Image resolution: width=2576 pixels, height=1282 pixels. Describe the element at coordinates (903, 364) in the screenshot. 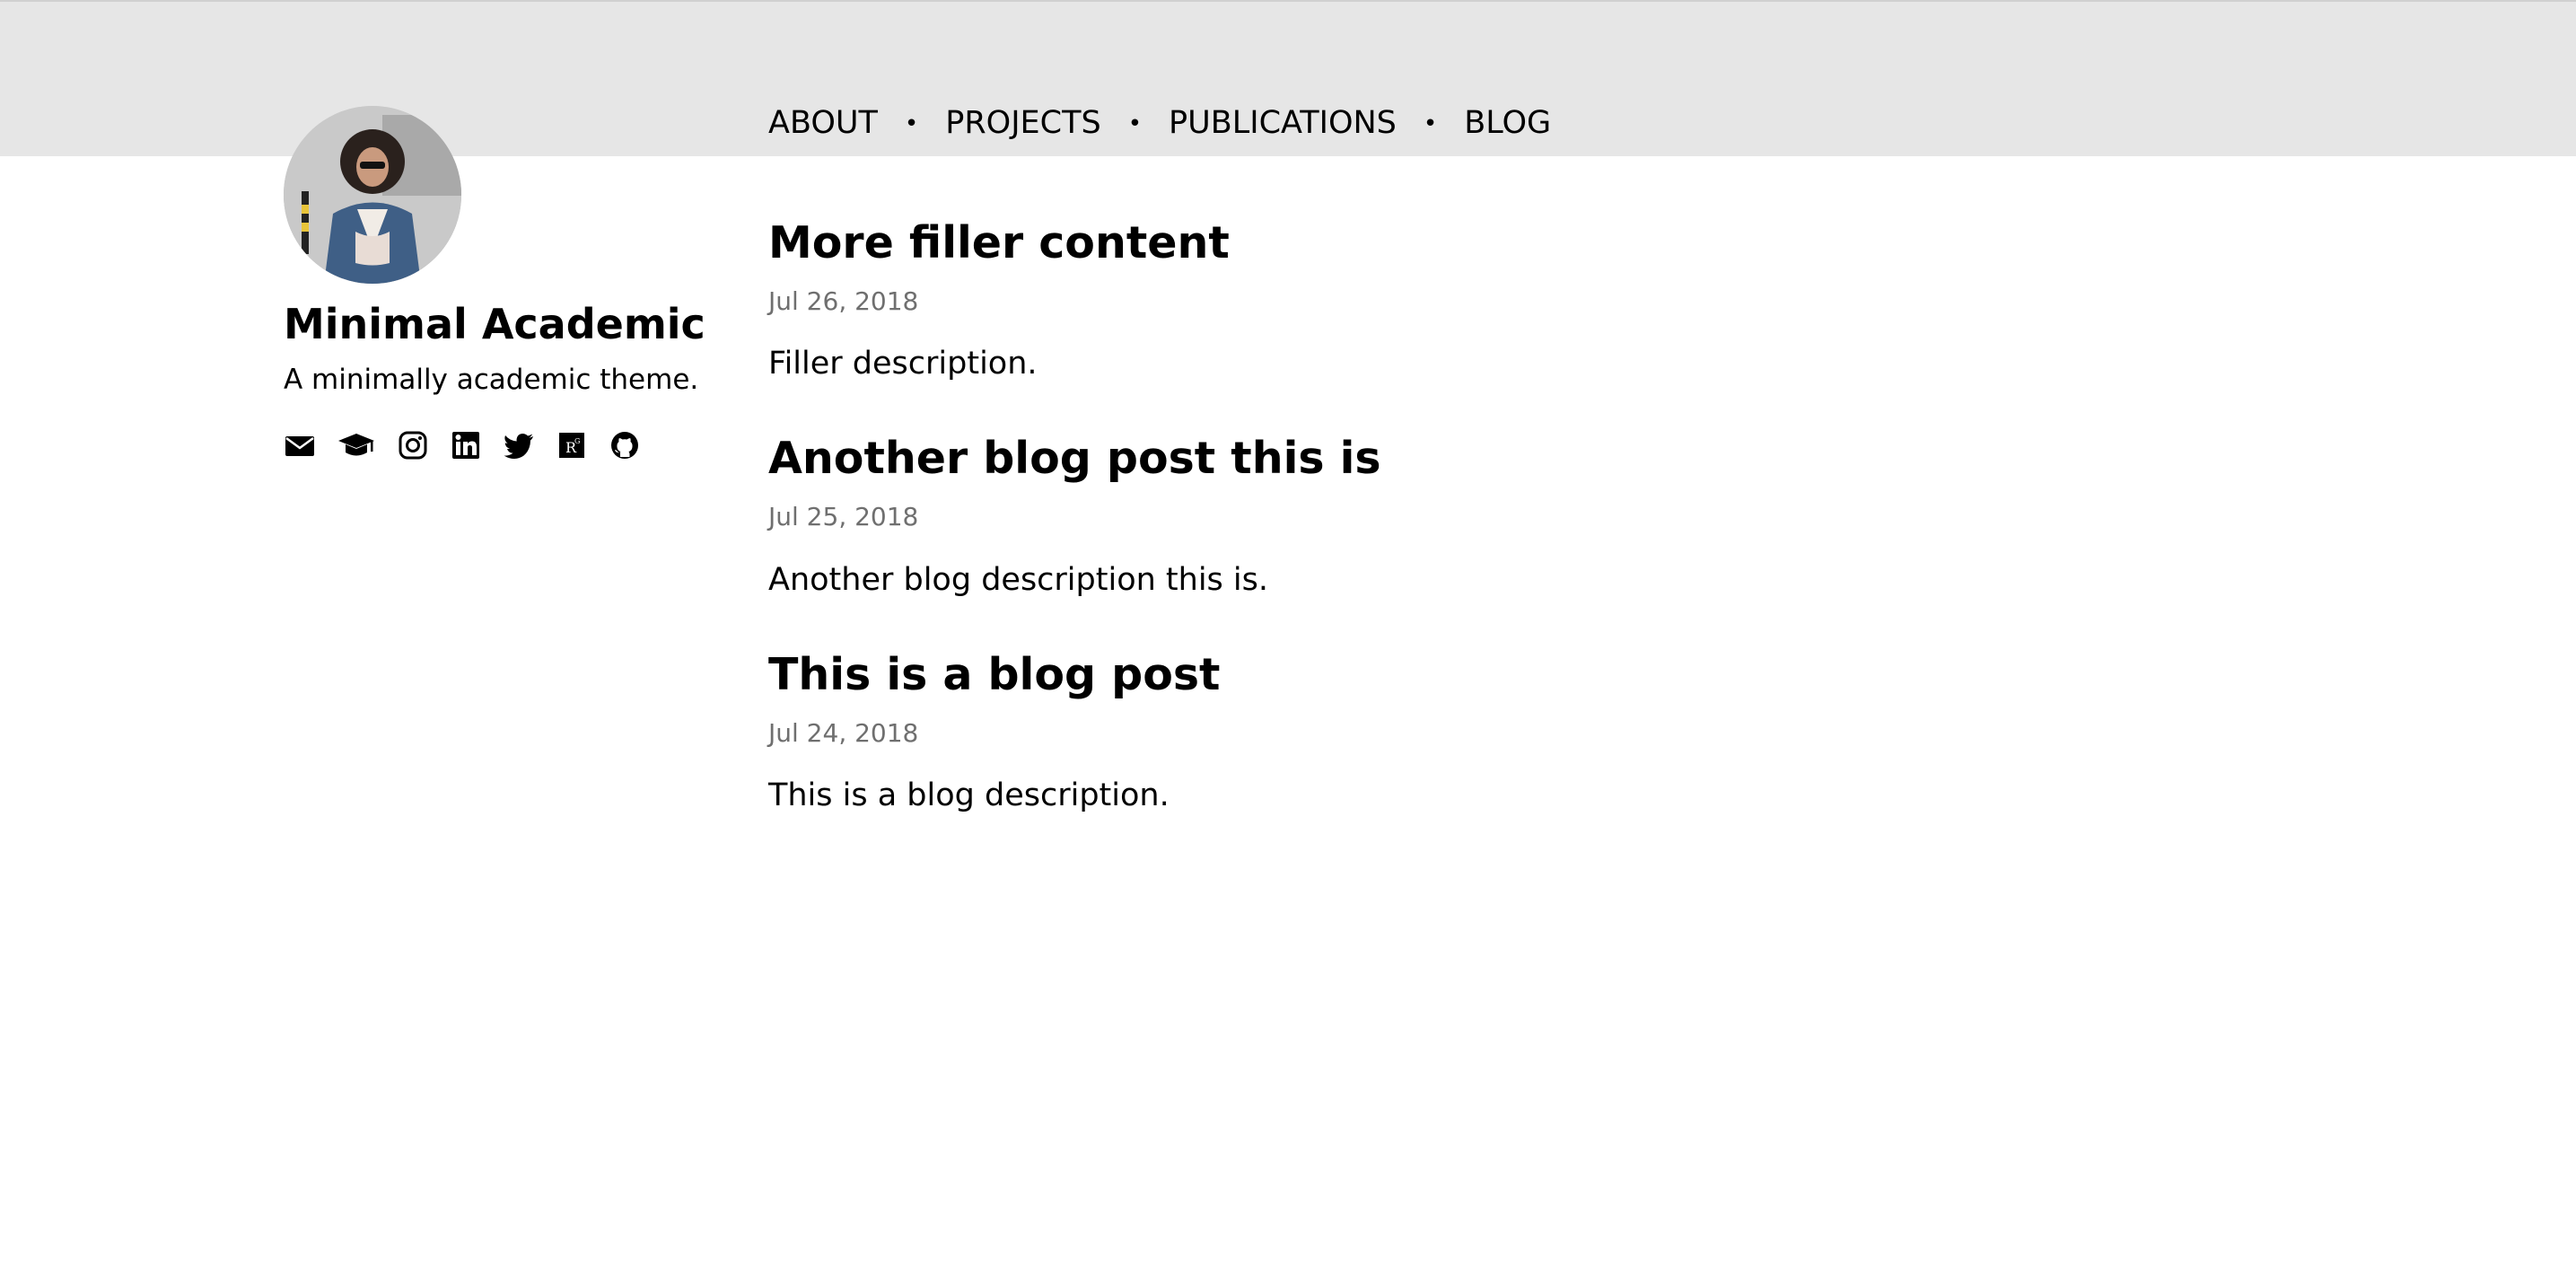

I see `post-description: Filler description.` at that location.